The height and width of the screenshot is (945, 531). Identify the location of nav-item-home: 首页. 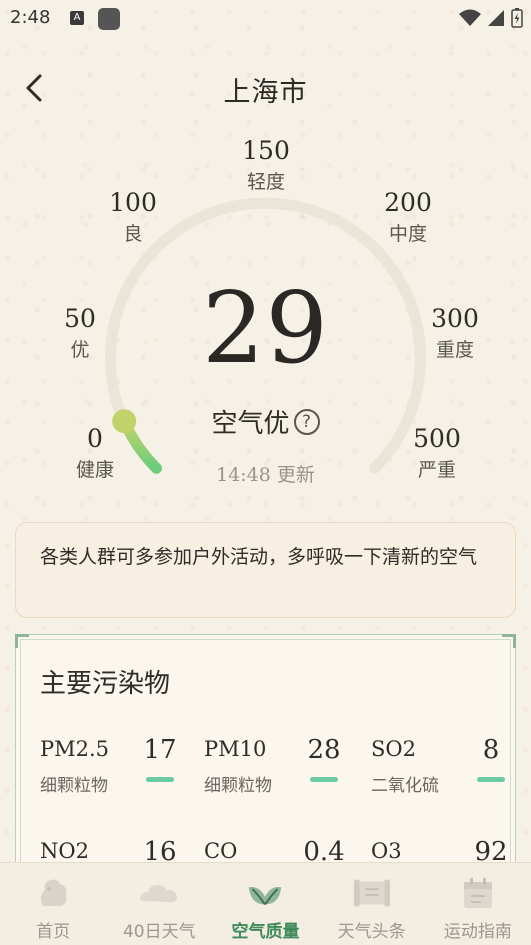
(53, 904).